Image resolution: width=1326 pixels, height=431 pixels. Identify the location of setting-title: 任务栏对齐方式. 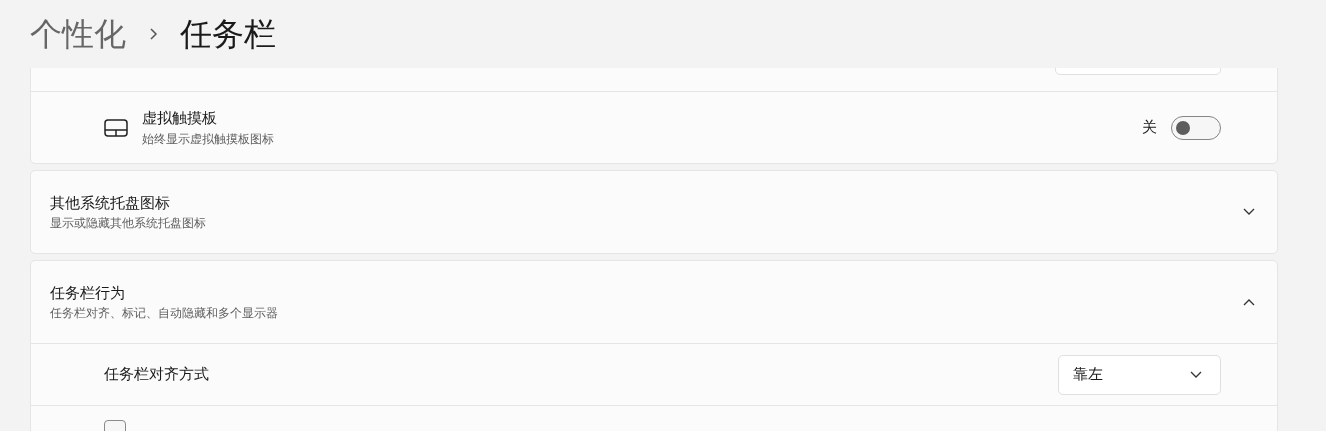
(157, 375).